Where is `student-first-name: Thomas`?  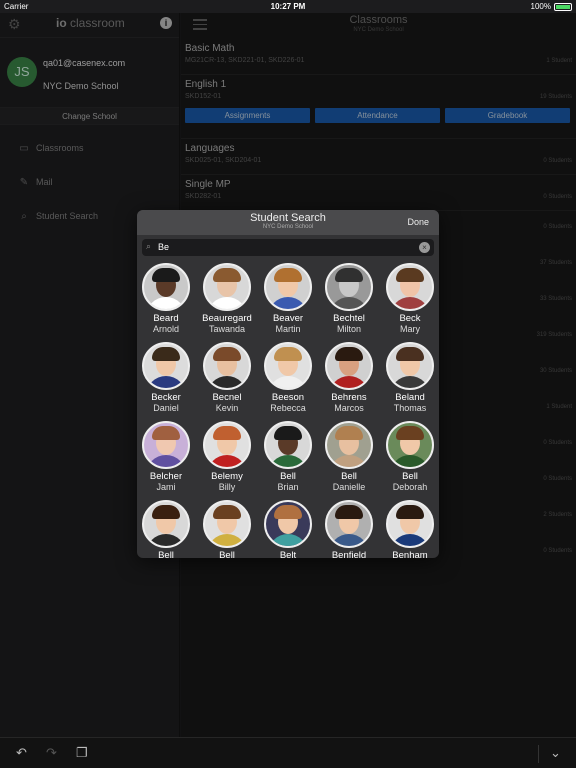 student-first-name: Thomas is located at coordinates (410, 408).